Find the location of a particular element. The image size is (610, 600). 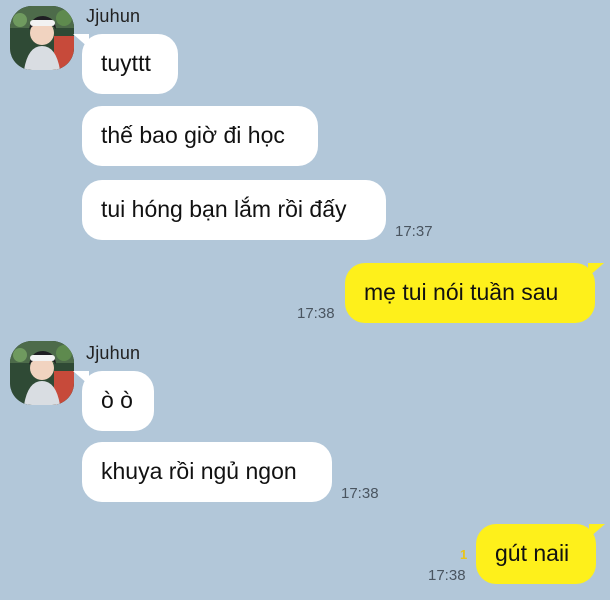

message-text: tui hóng bạn lắm rồi đấy is located at coordinates (224, 209).